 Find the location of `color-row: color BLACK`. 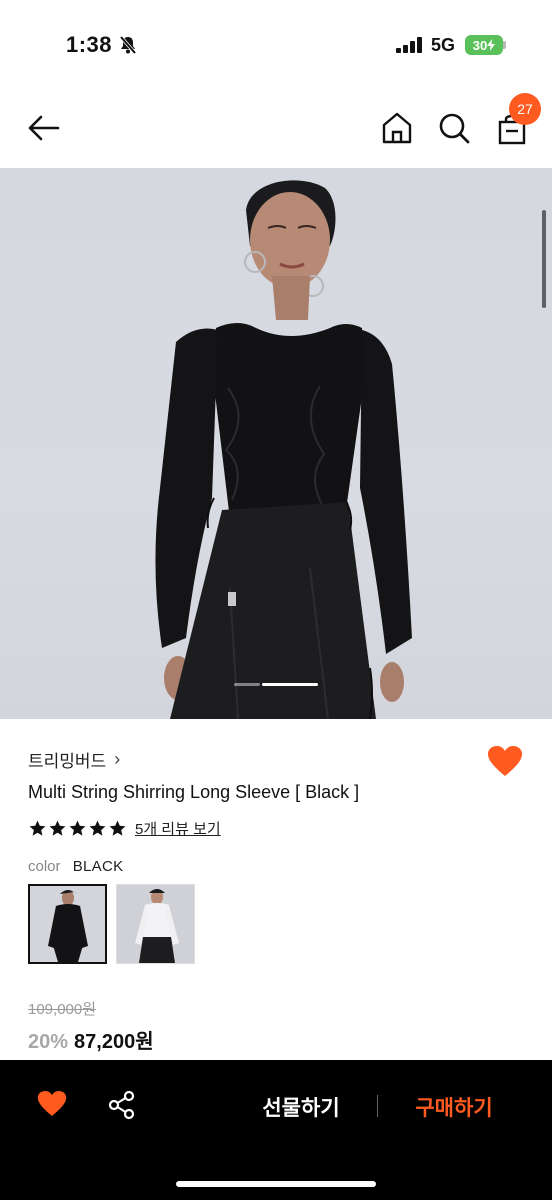

color-row: color BLACK is located at coordinates (75, 866).